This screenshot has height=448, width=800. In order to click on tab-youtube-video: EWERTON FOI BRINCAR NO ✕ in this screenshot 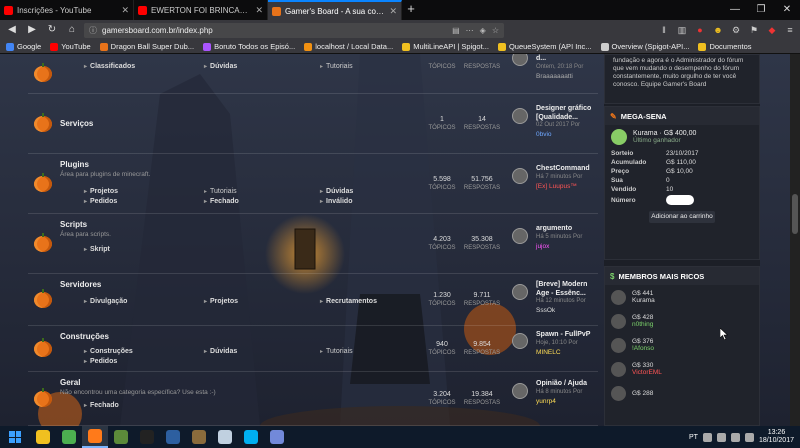, I will do `click(201, 10)`.